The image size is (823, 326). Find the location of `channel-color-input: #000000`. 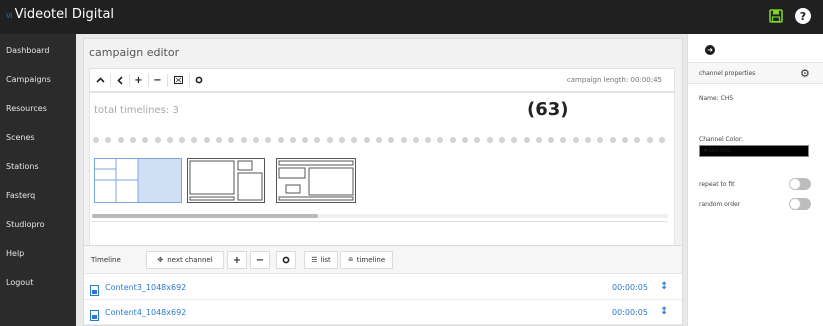

channel-color-input: #000000 is located at coordinates (754, 151).